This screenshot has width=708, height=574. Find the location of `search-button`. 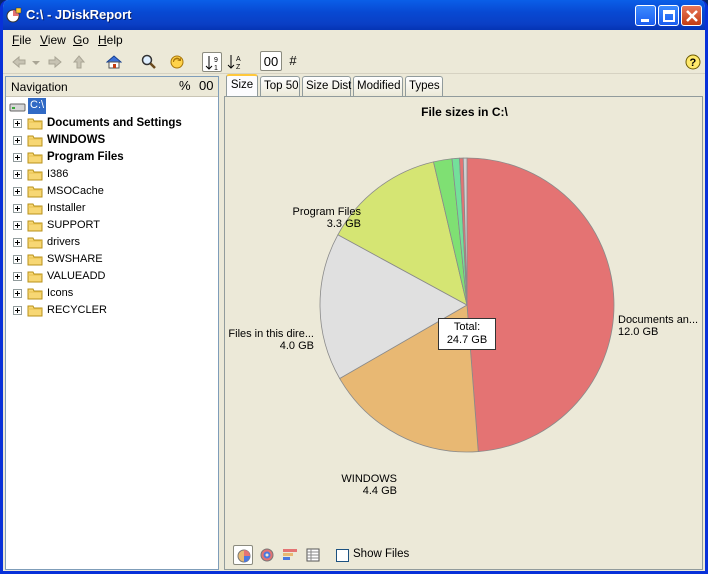

search-button is located at coordinates (149, 62).